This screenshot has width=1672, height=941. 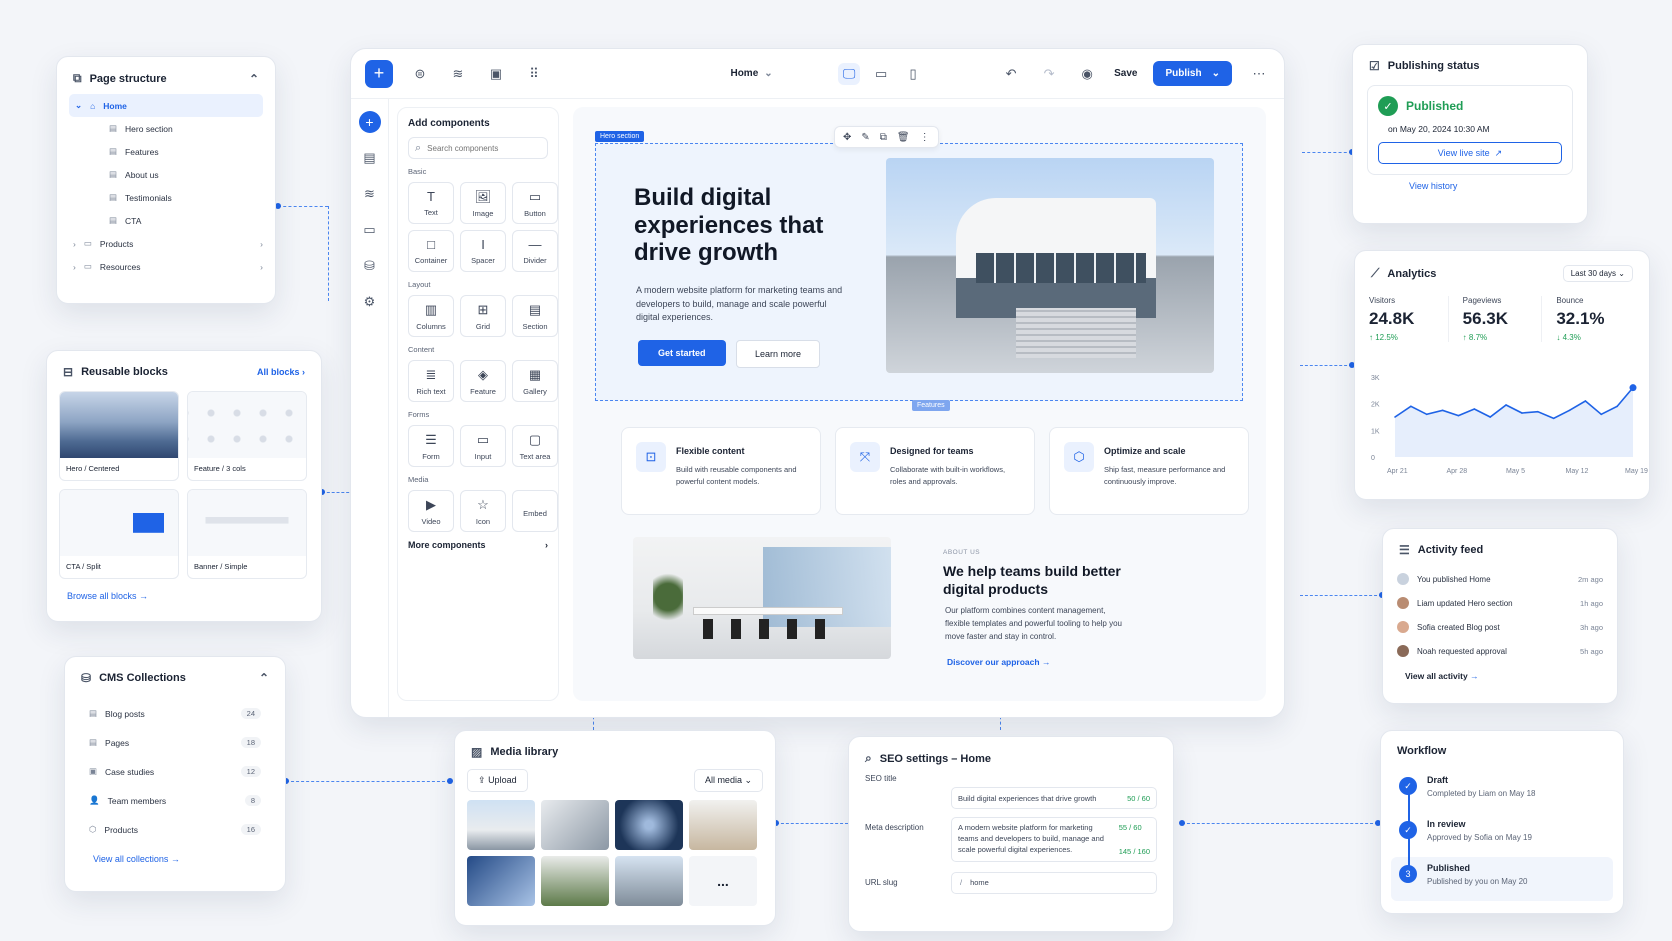 What do you see at coordinates (370, 230) in the screenshot?
I see `folder-rail-icon: ▭` at bounding box center [370, 230].